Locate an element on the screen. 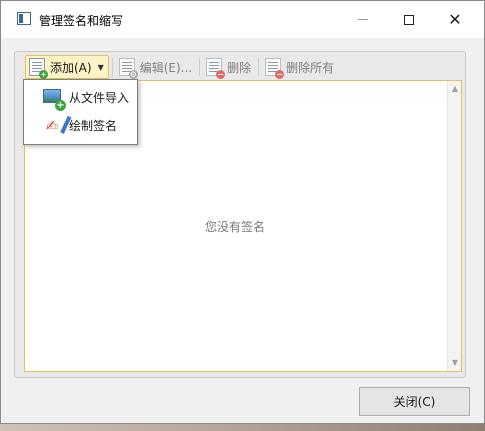 This screenshot has height=431, width=485. scroll-up-arrow-icon: ▲ is located at coordinates (455, 89).